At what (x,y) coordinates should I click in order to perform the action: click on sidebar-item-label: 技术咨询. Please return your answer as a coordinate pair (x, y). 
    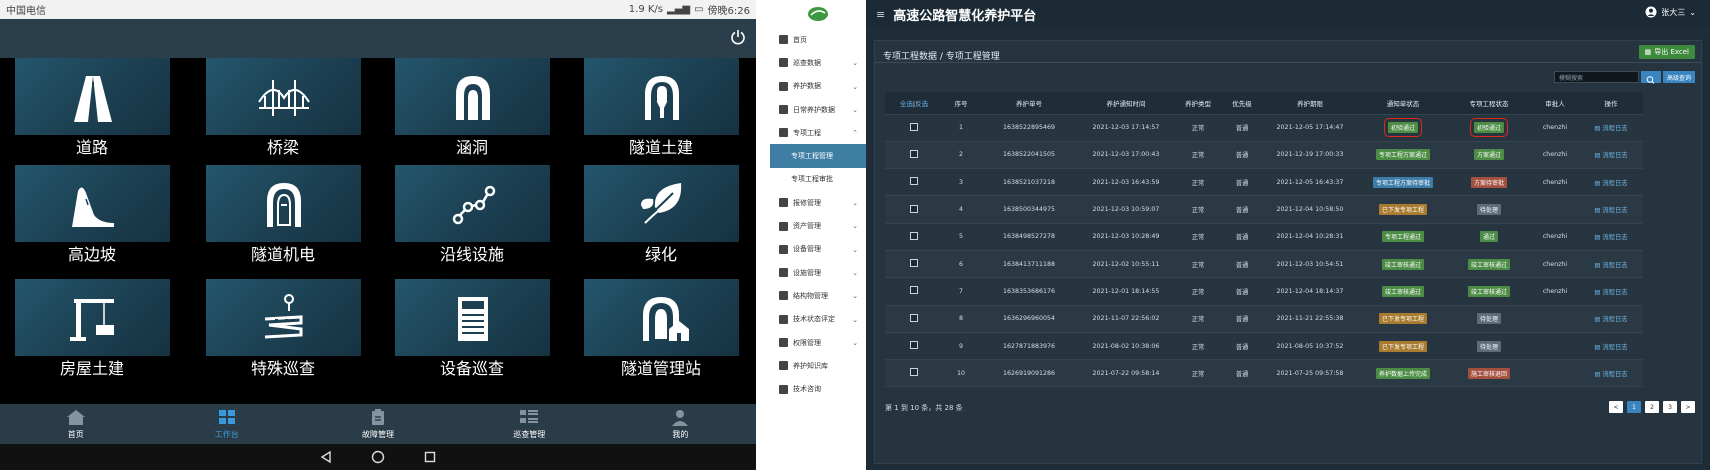
    Looking at the image, I should click on (807, 389).